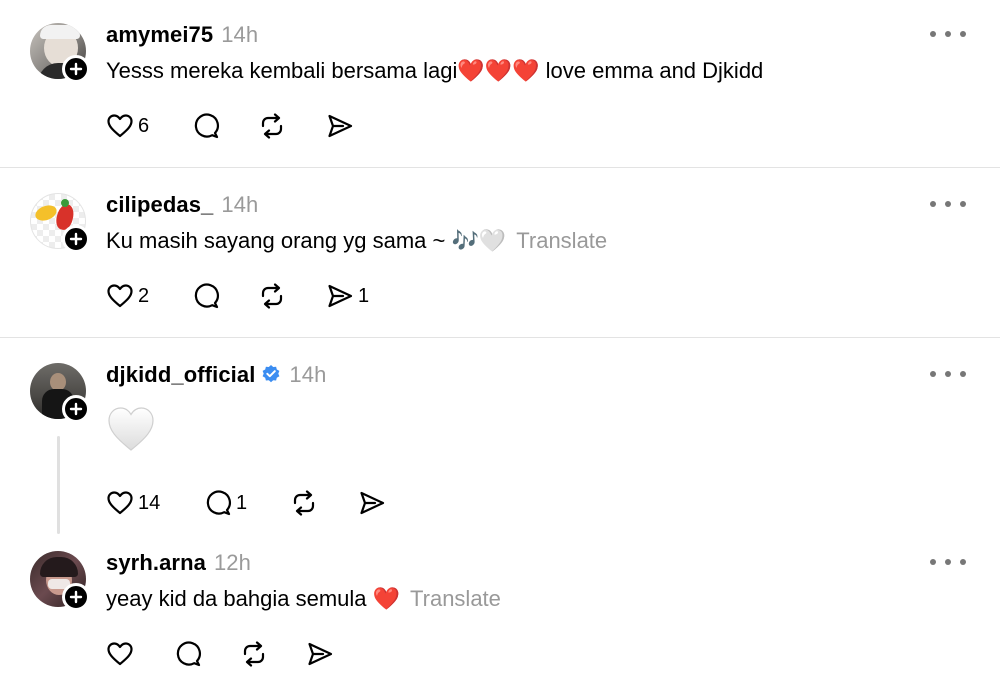 This screenshot has height=686, width=1000. Describe the element at coordinates (159, 204) in the screenshot. I see `username: cilipedas_` at that location.